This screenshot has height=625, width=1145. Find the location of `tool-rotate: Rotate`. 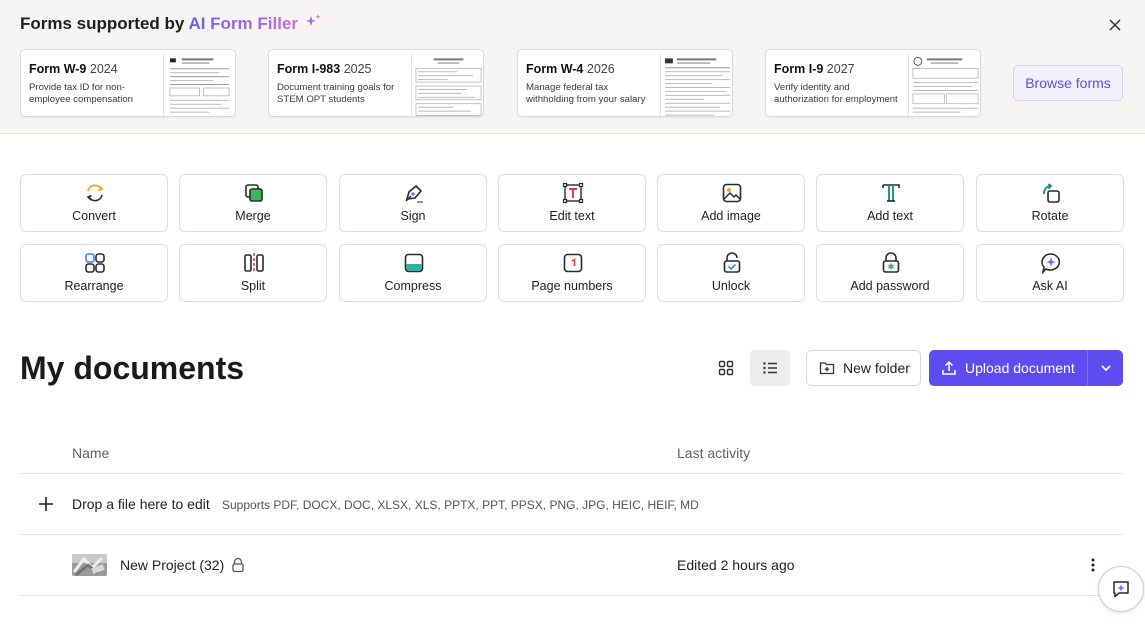

tool-rotate: Rotate is located at coordinates (1050, 203).